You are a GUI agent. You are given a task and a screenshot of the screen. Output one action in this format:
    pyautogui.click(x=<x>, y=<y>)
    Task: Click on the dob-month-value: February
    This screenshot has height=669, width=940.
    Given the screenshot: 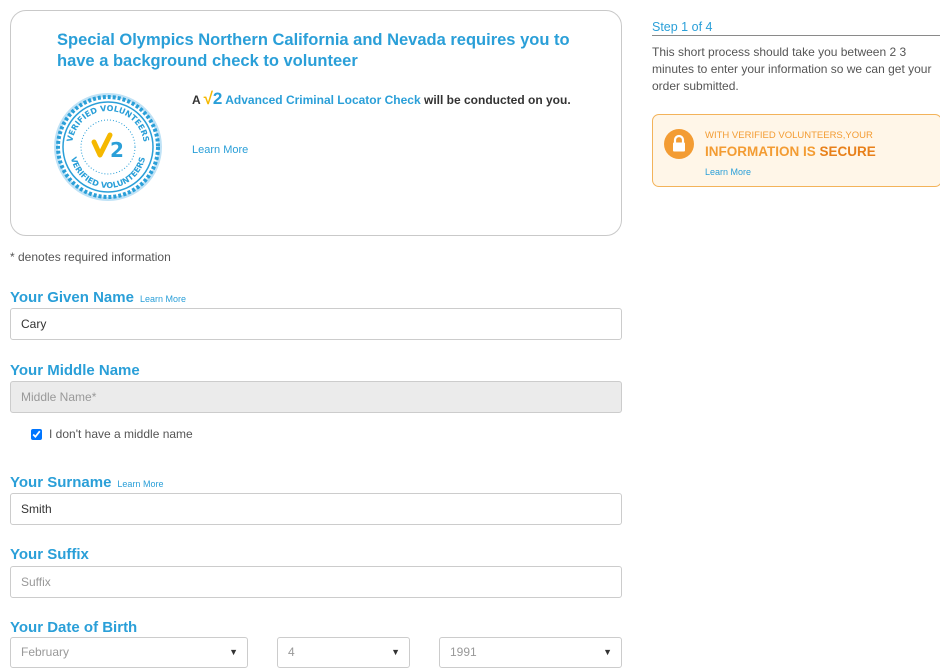 What is the action you would take?
    pyautogui.click(x=45, y=652)
    